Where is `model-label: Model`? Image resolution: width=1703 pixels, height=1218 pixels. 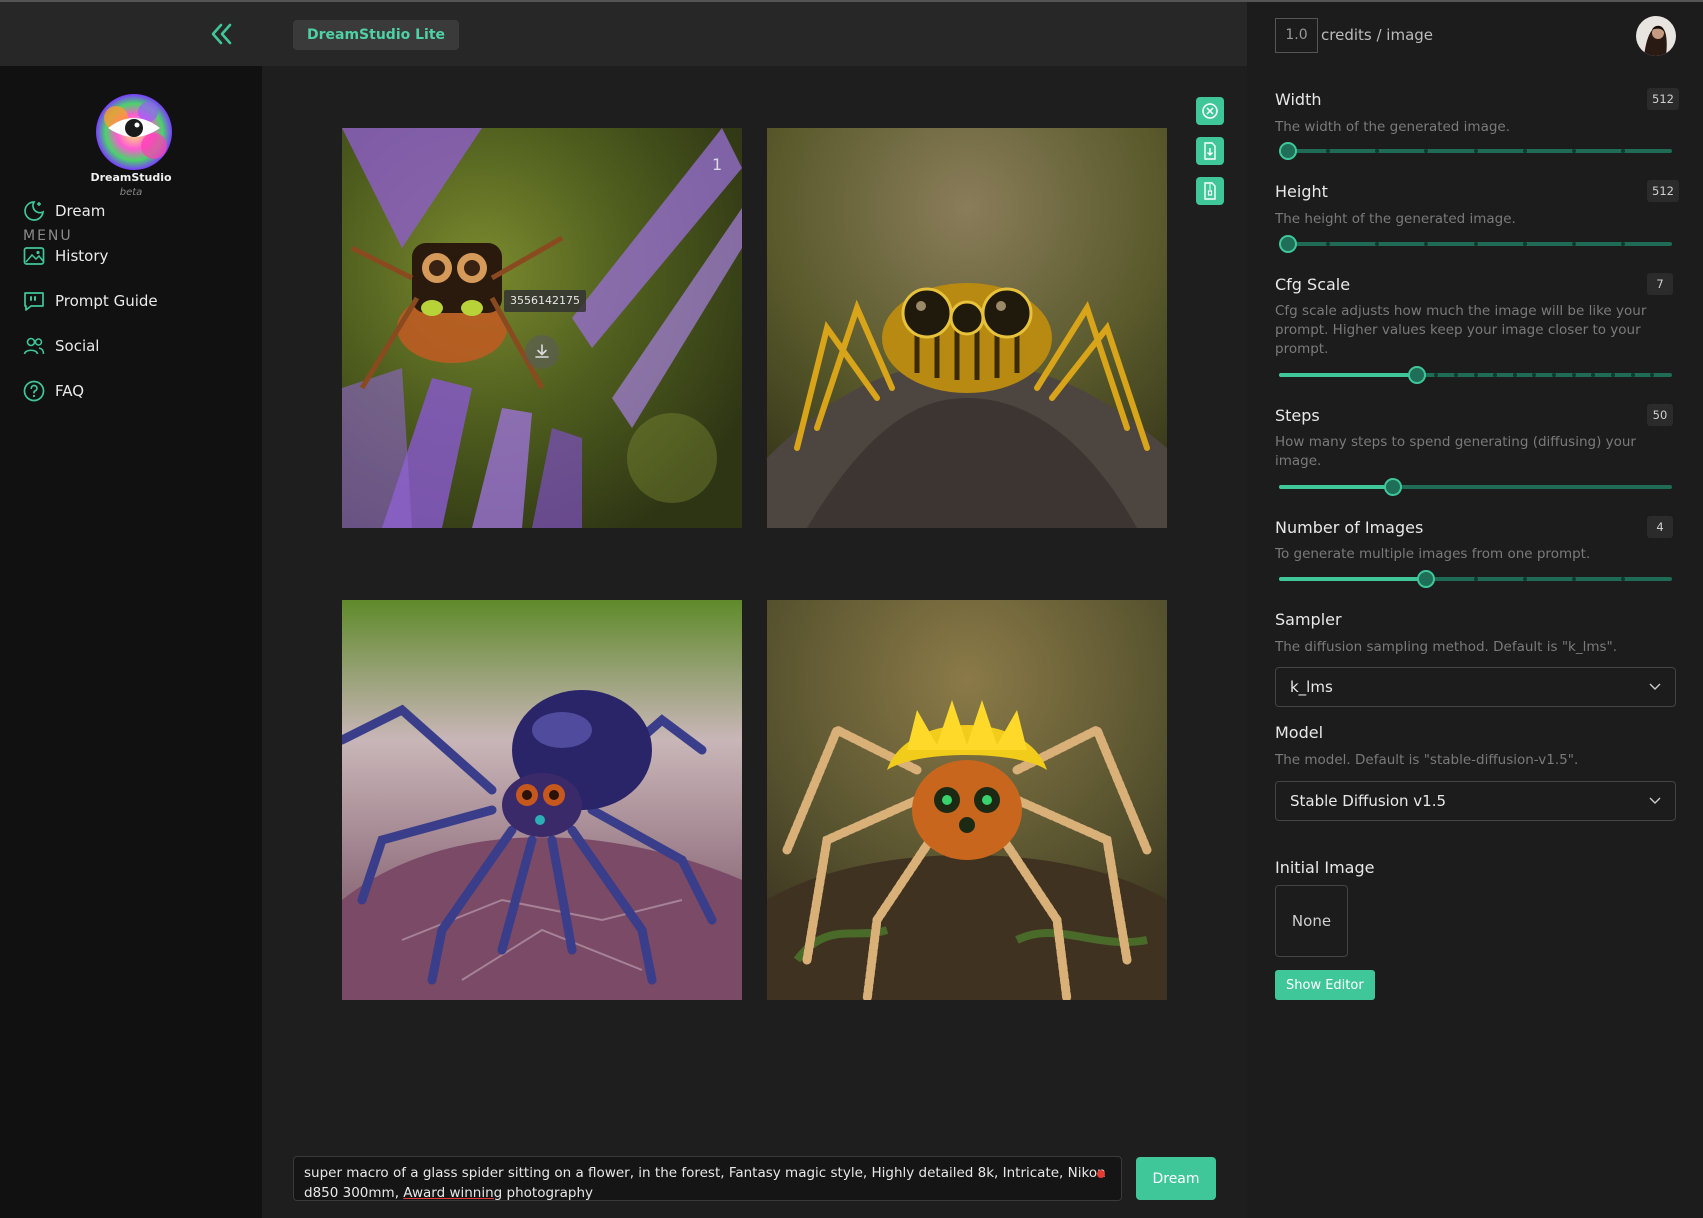
model-label: Model is located at coordinates (1299, 732).